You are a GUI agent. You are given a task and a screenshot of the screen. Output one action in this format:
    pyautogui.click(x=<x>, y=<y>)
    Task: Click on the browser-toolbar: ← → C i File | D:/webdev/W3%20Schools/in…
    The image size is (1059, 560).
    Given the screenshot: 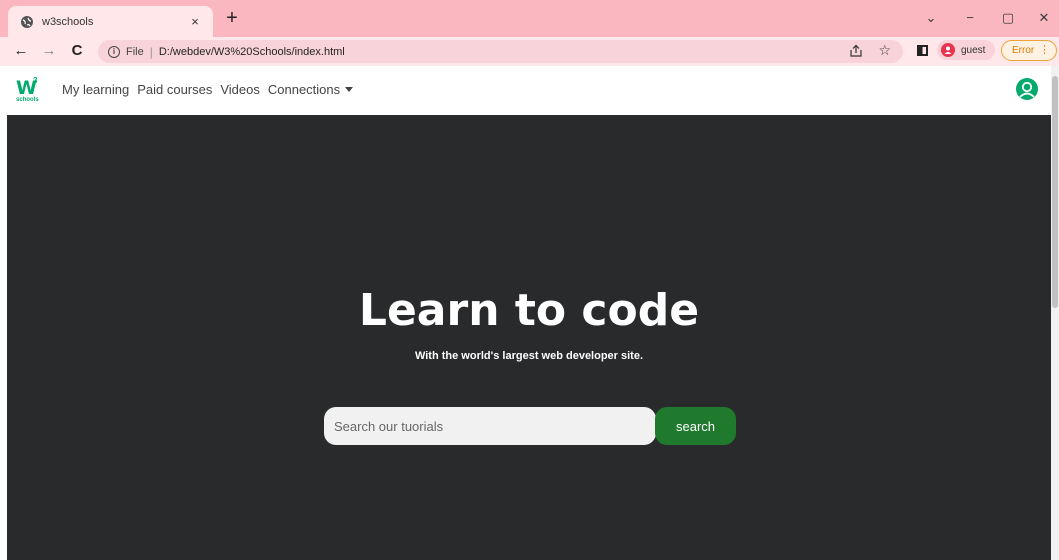 What is the action you would take?
    pyautogui.click(x=529, y=51)
    